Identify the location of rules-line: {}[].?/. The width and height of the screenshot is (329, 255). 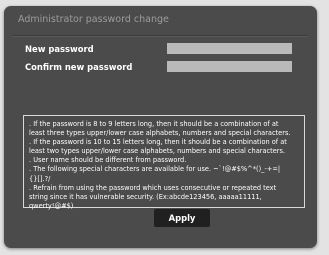
(40, 178).